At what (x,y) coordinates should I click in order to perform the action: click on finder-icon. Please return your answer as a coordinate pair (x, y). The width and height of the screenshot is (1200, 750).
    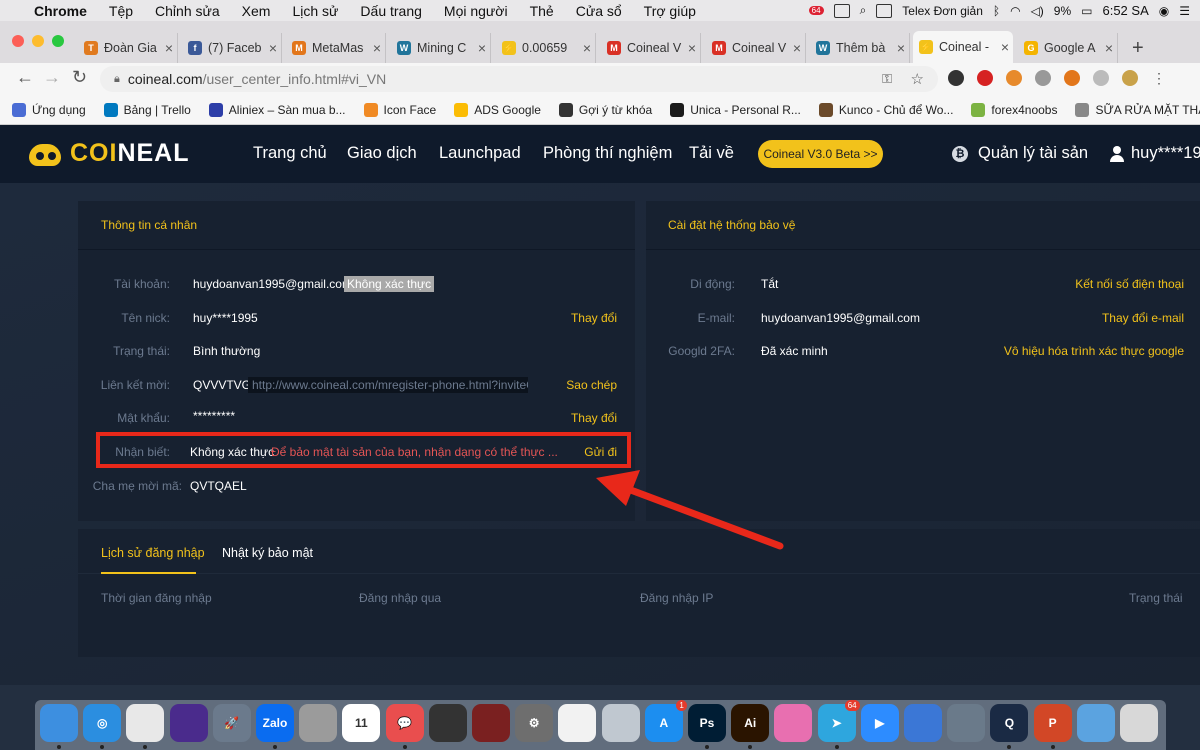
    Looking at the image, I should click on (59, 723).